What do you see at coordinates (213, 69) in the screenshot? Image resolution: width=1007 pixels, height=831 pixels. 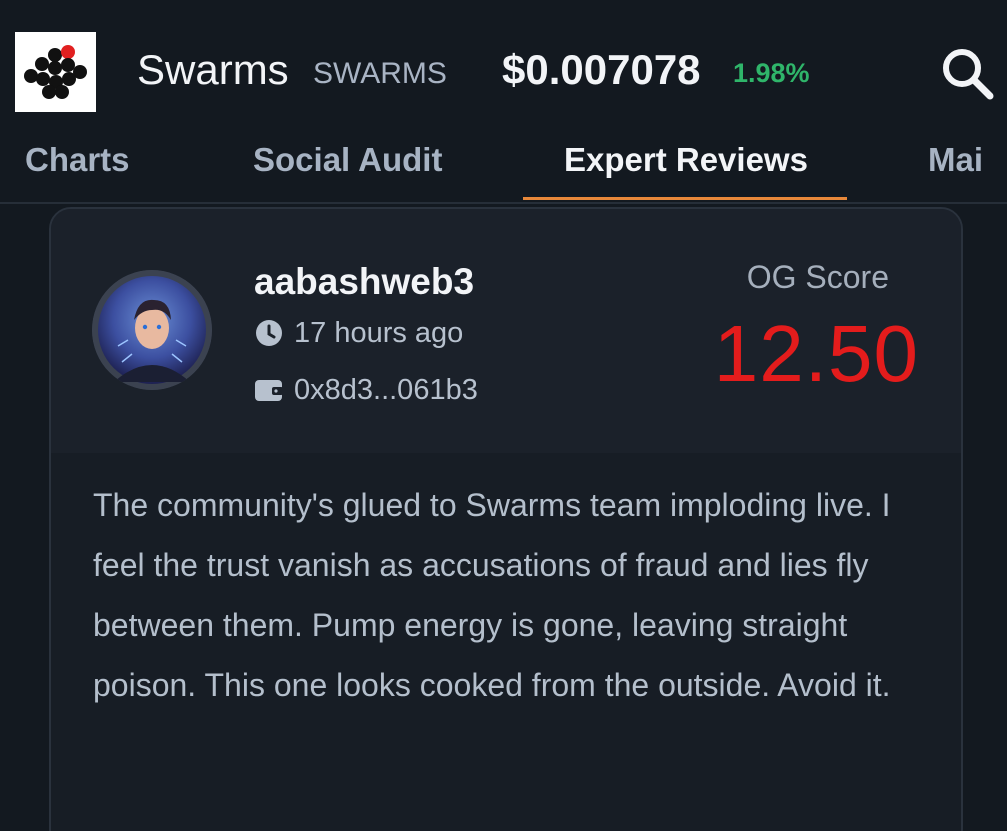 I see `token-name: Swarms` at bounding box center [213, 69].